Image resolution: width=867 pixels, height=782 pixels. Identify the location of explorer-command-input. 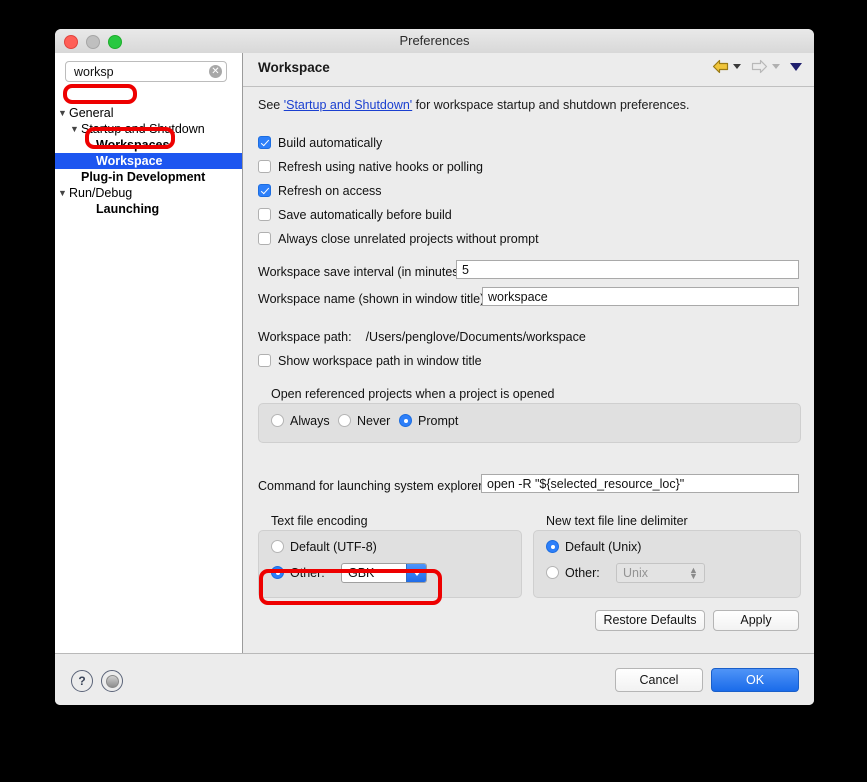
(640, 483).